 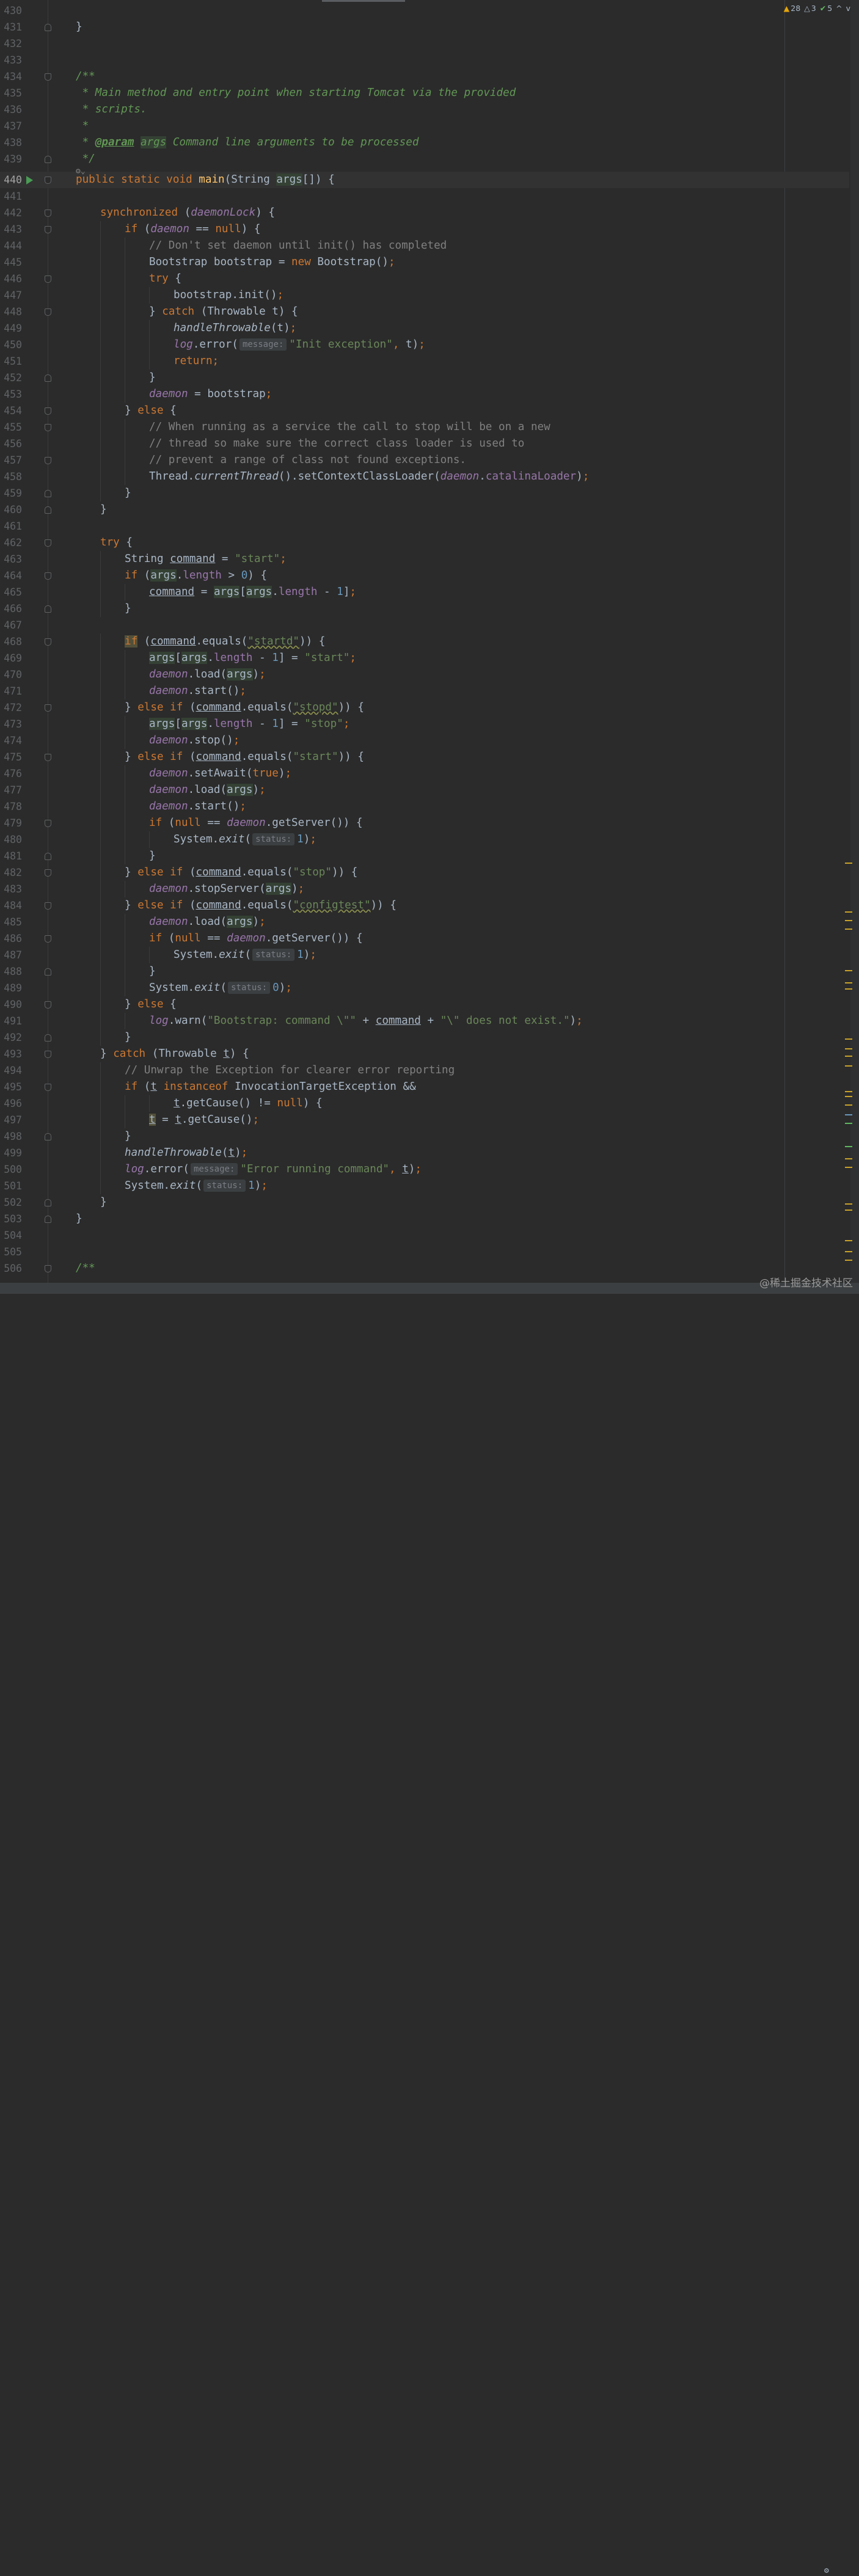 I want to click on code-line: 466}, so click(x=424, y=608).